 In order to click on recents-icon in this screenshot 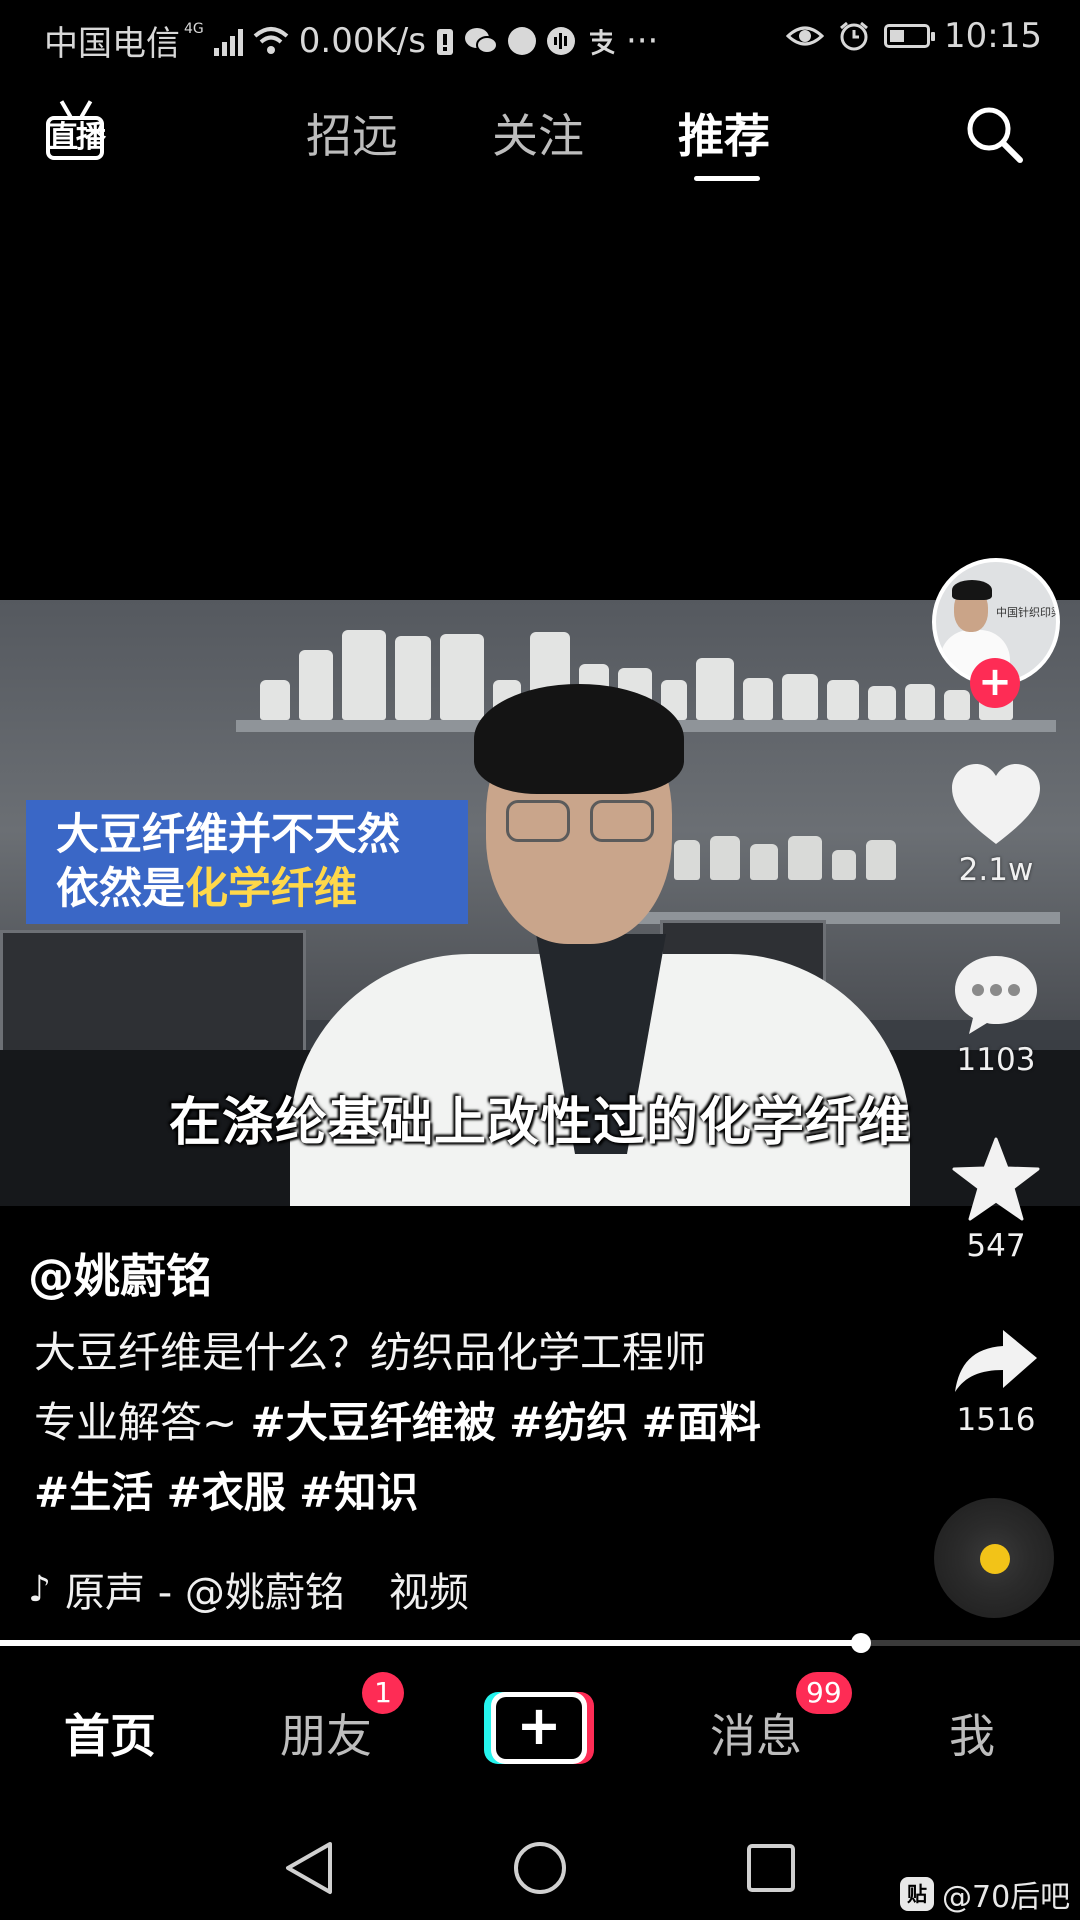, I will do `click(771, 1868)`.